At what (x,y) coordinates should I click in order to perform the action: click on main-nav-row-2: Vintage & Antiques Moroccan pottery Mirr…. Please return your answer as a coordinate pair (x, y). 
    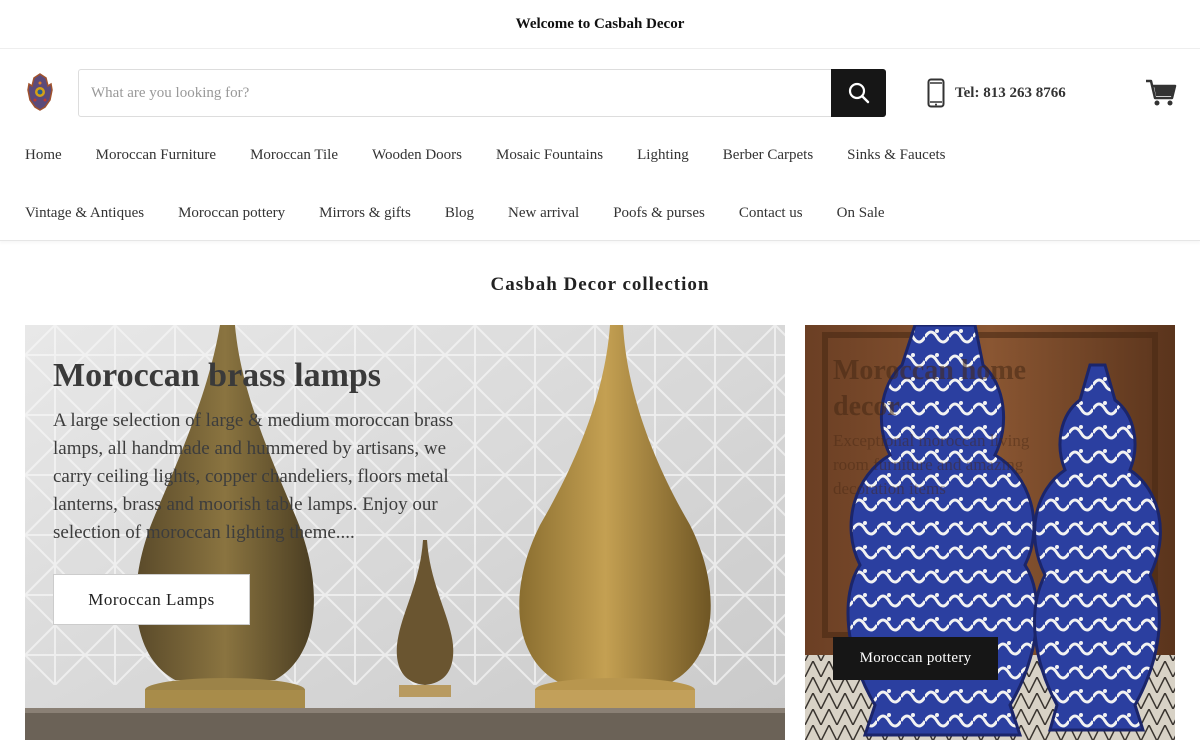
    Looking at the image, I should click on (472, 213).